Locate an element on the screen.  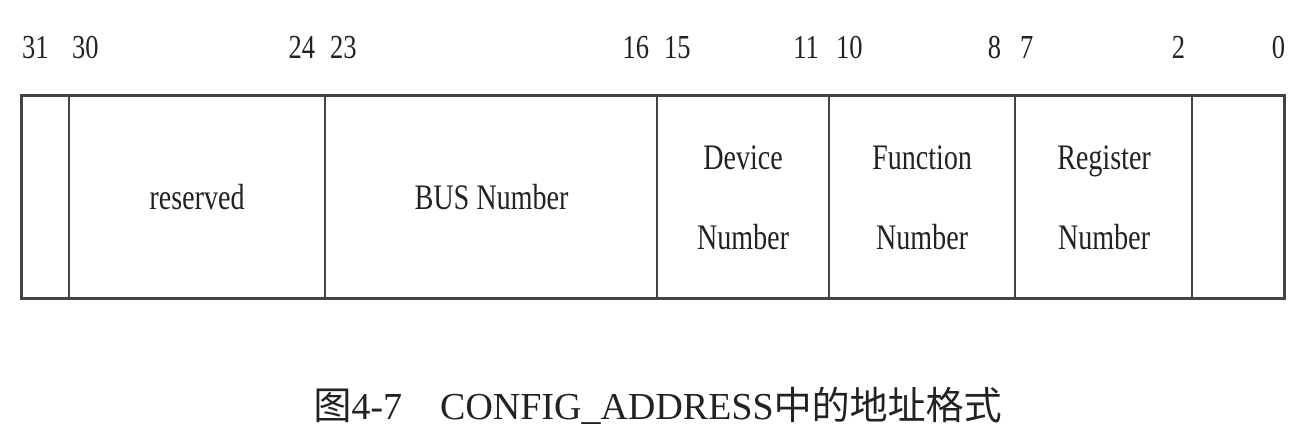
field-reserved-label: reserved is located at coordinates (197, 197).